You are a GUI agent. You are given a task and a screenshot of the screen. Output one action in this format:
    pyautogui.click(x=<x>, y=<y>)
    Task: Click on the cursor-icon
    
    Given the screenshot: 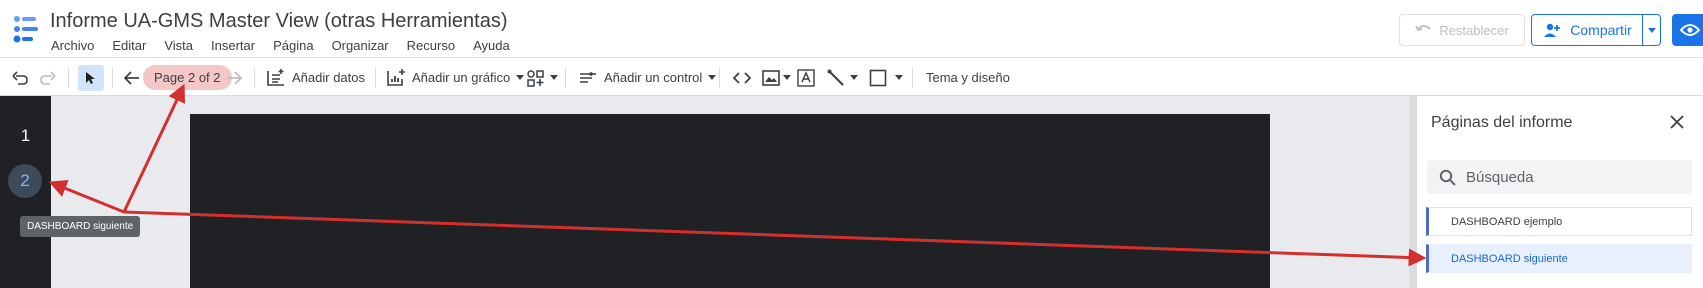 What is the action you would take?
    pyautogui.click(x=90, y=78)
    